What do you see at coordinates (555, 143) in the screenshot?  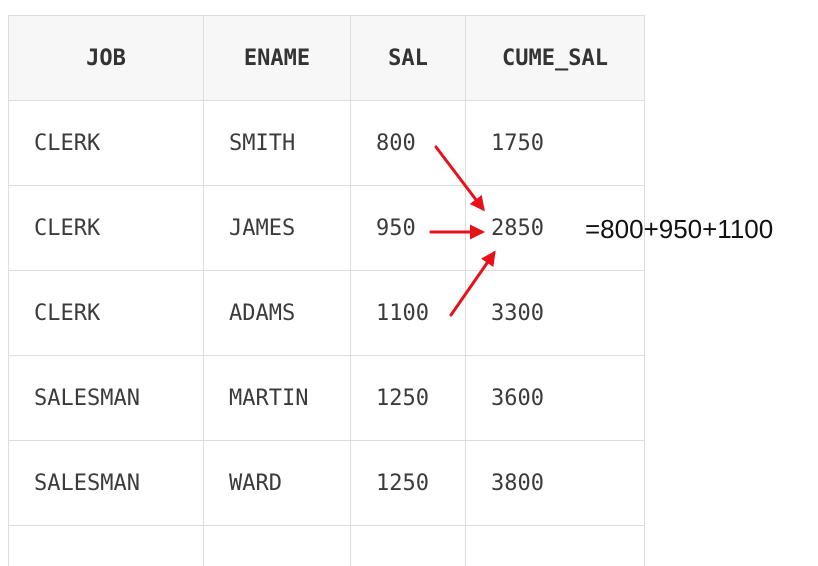 I see `cell-cume-sal: 1750` at bounding box center [555, 143].